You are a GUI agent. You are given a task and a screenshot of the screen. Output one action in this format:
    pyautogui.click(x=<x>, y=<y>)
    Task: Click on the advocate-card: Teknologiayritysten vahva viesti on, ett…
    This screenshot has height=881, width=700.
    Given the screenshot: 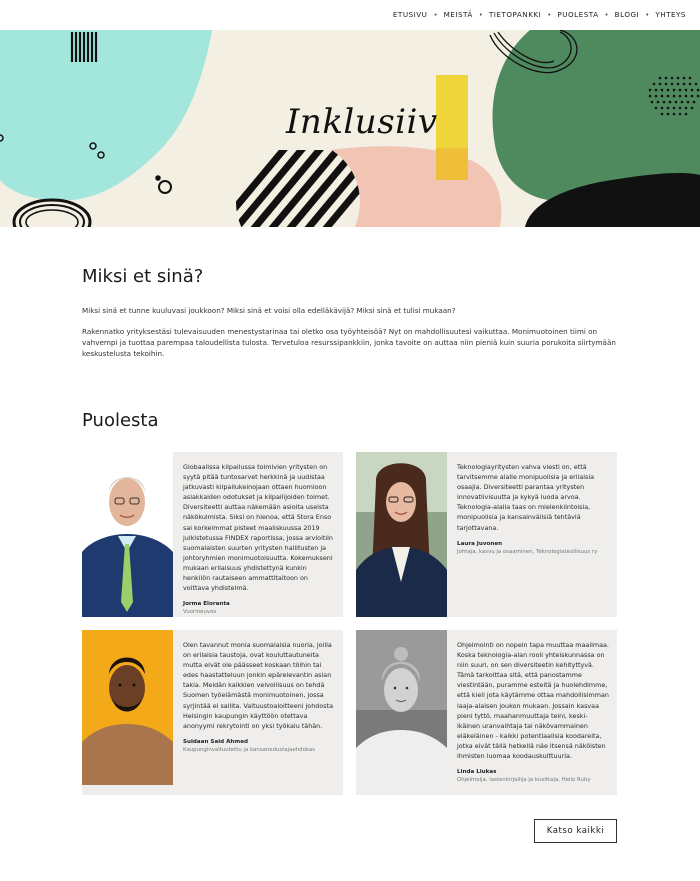 What is the action you would take?
    pyautogui.click(x=486, y=534)
    